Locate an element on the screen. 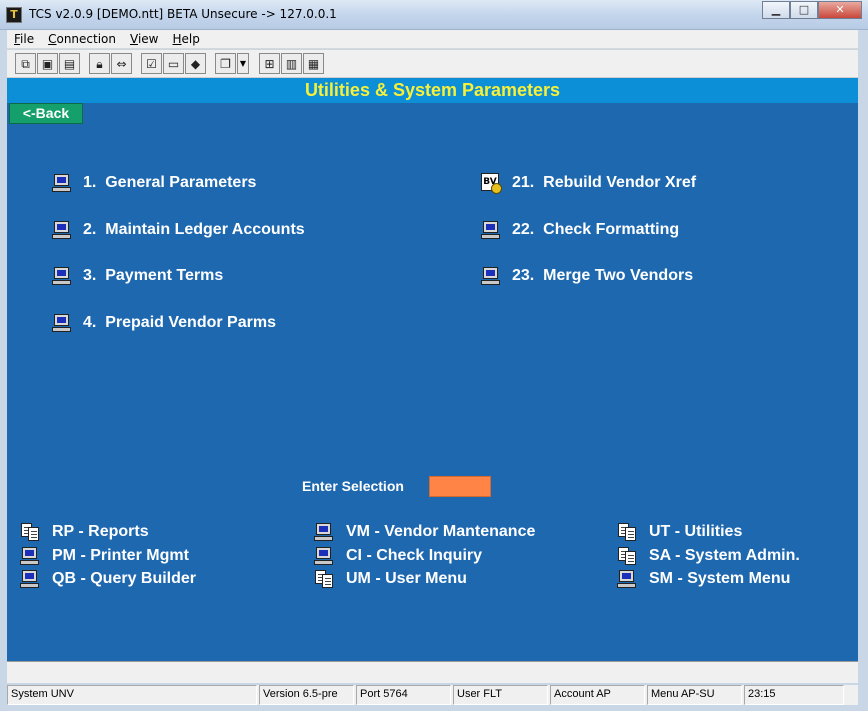 This screenshot has width=868, height=711. tree-icon: ⊞ is located at coordinates (269, 63).